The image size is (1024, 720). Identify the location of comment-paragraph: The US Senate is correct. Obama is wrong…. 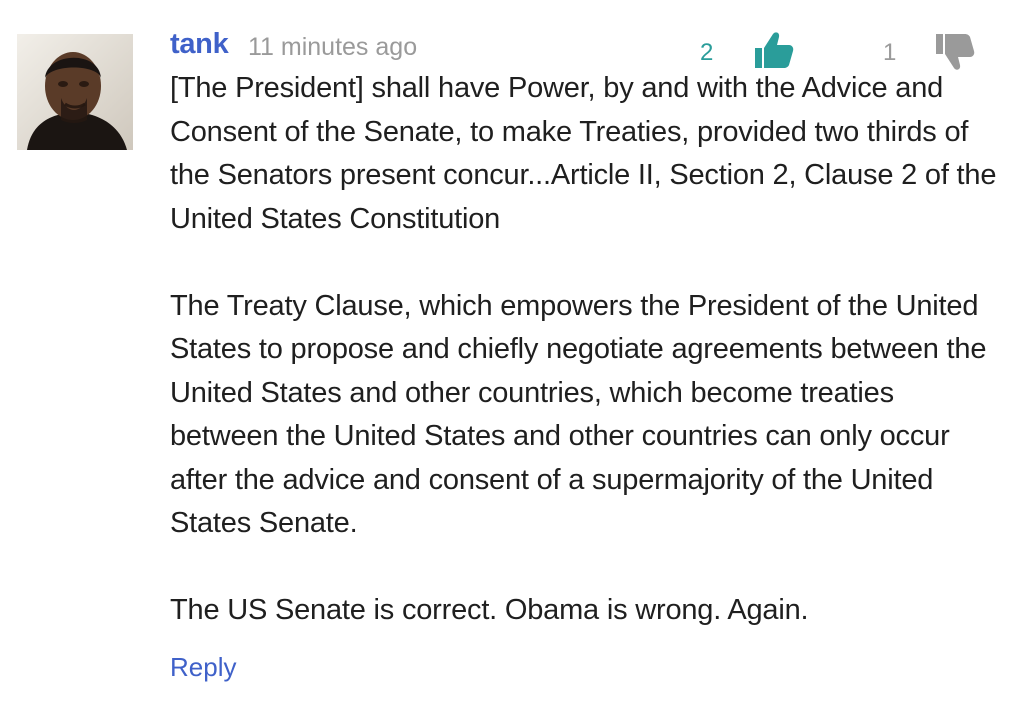
(489, 610).